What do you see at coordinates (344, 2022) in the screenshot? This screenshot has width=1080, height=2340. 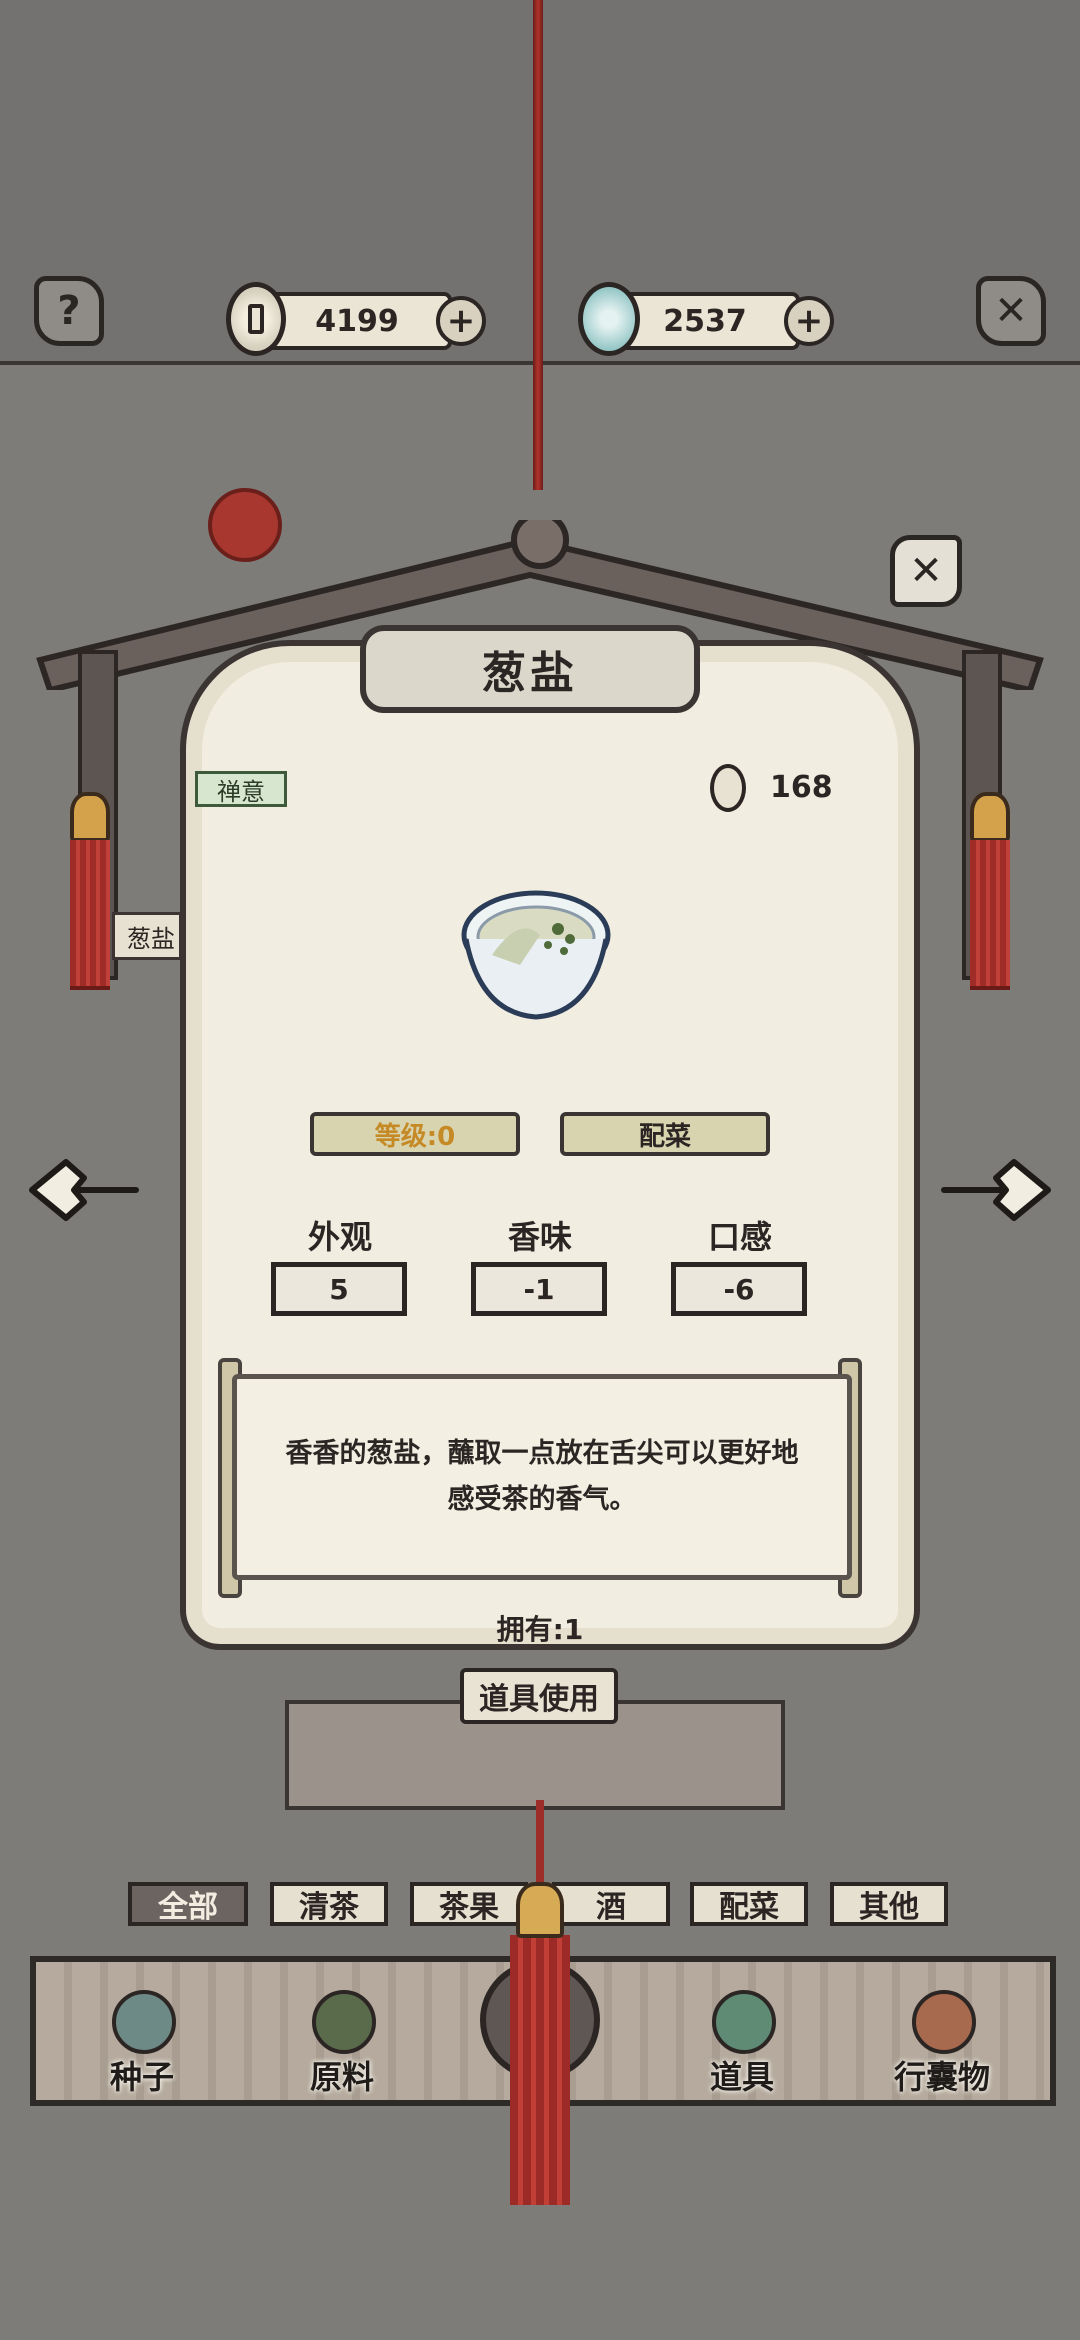 I see `tea-leaf-icon` at bounding box center [344, 2022].